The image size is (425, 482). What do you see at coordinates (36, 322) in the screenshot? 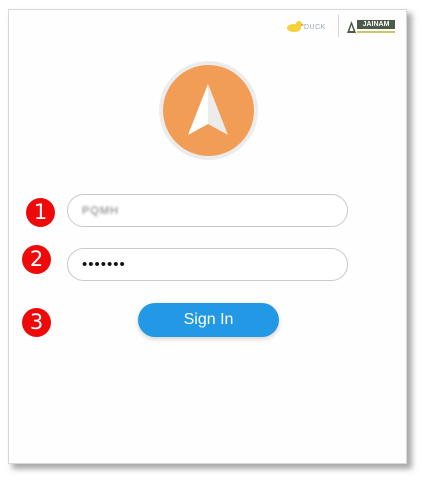
I see `step-badge-3: 3` at bounding box center [36, 322].